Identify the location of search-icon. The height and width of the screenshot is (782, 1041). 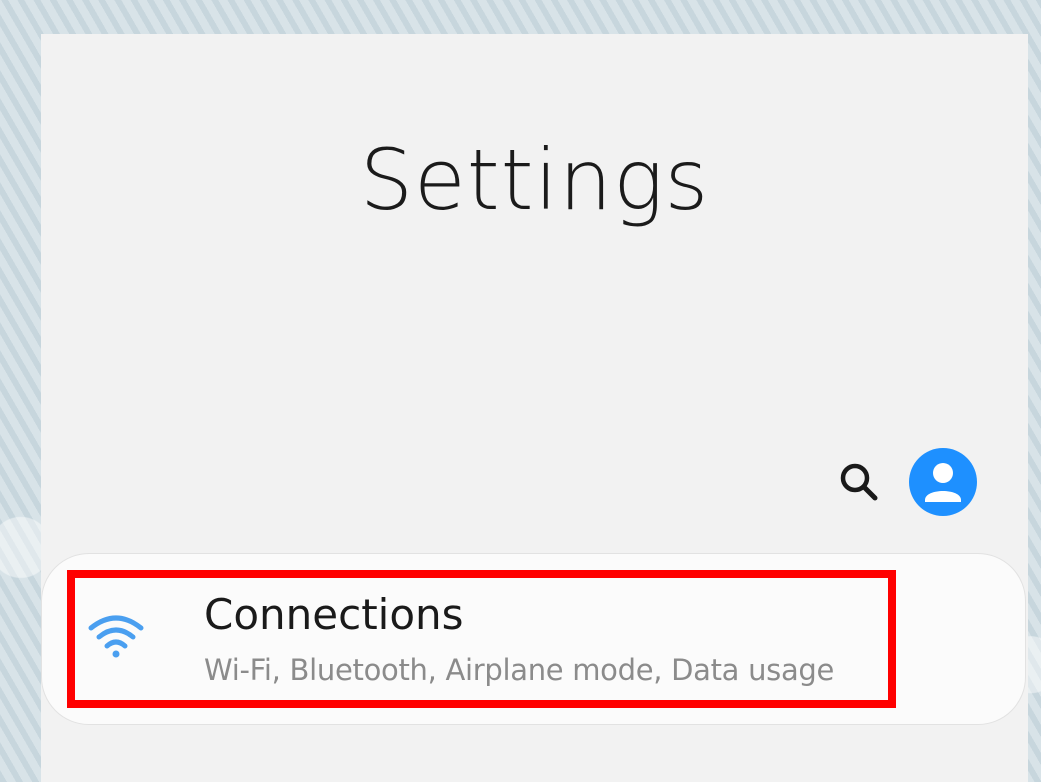
(859, 482).